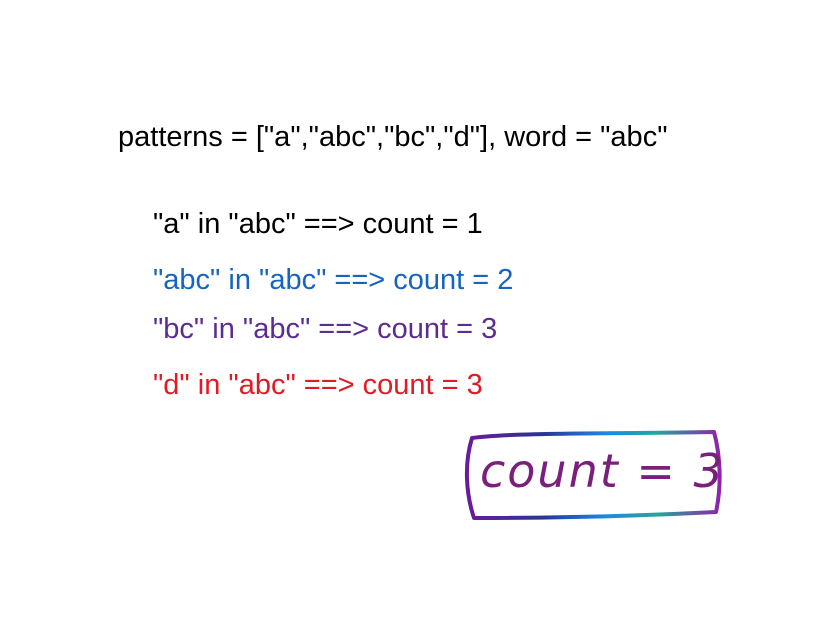 This screenshot has width=823, height=620. Describe the element at coordinates (602, 471) in the screenshot. I see `answer-text: count = 3` at that location.